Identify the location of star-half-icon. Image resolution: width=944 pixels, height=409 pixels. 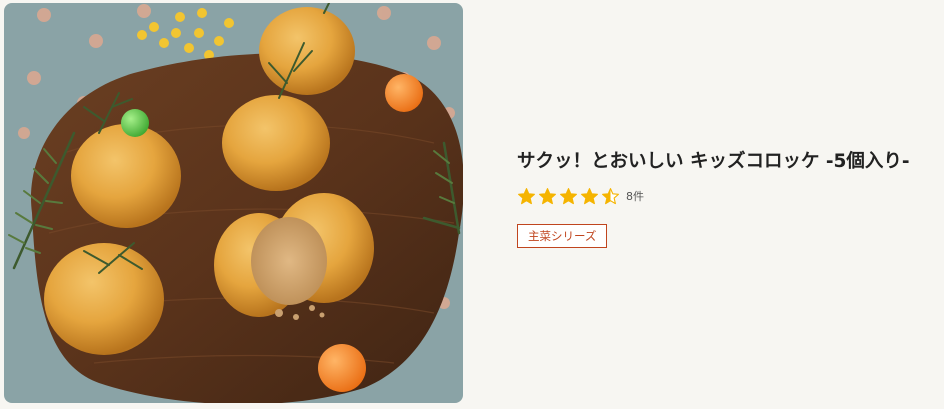
(610, 195).